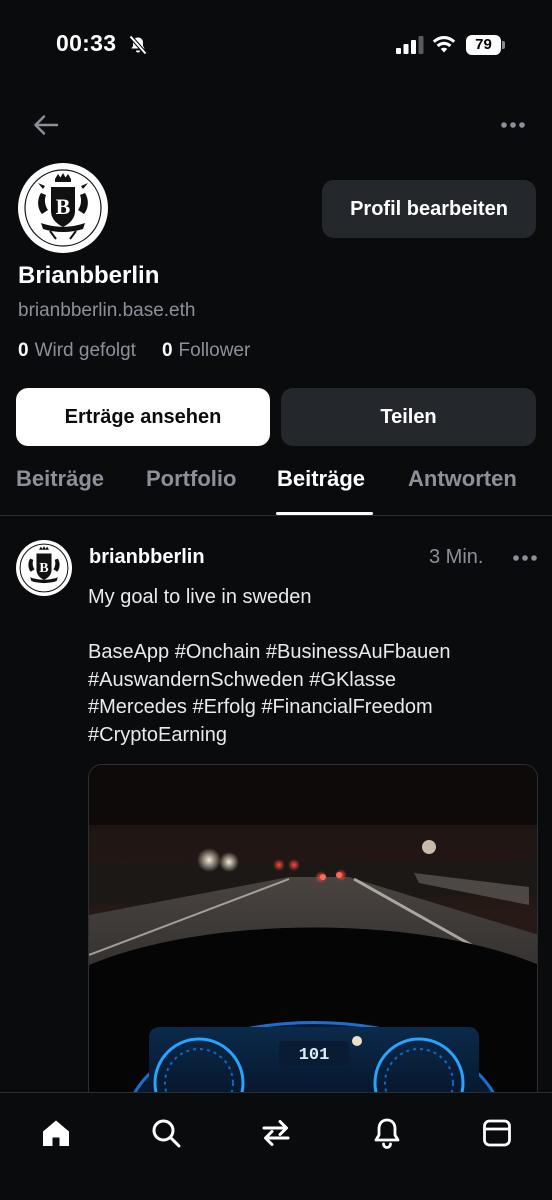  I want to click on search-icon, so click(166, 1133).